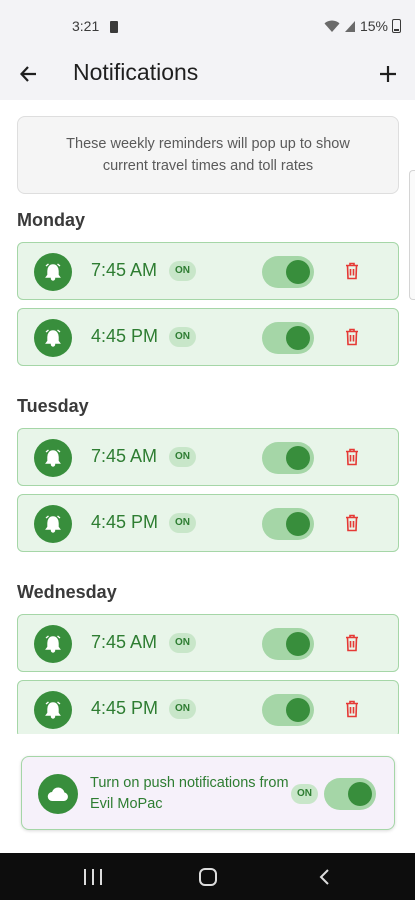 This screenshot has width=415, height=900. I want to click on home-button, so click(208, 877).